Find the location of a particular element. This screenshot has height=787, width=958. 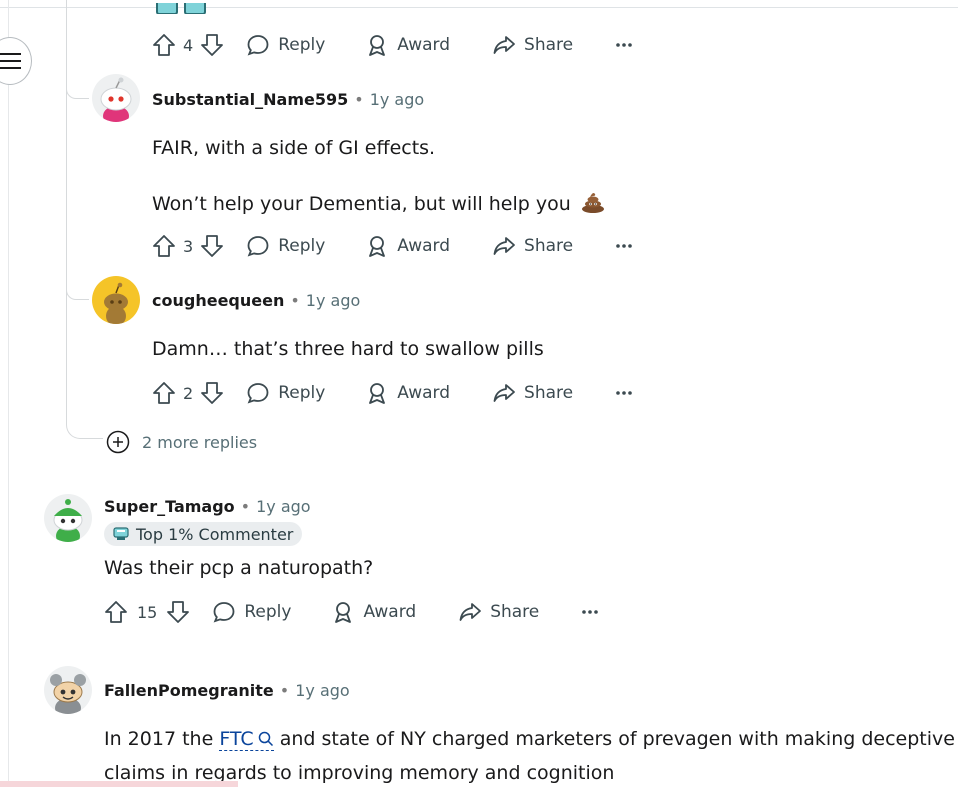

reply-branch is located at coordinates (77, 293).